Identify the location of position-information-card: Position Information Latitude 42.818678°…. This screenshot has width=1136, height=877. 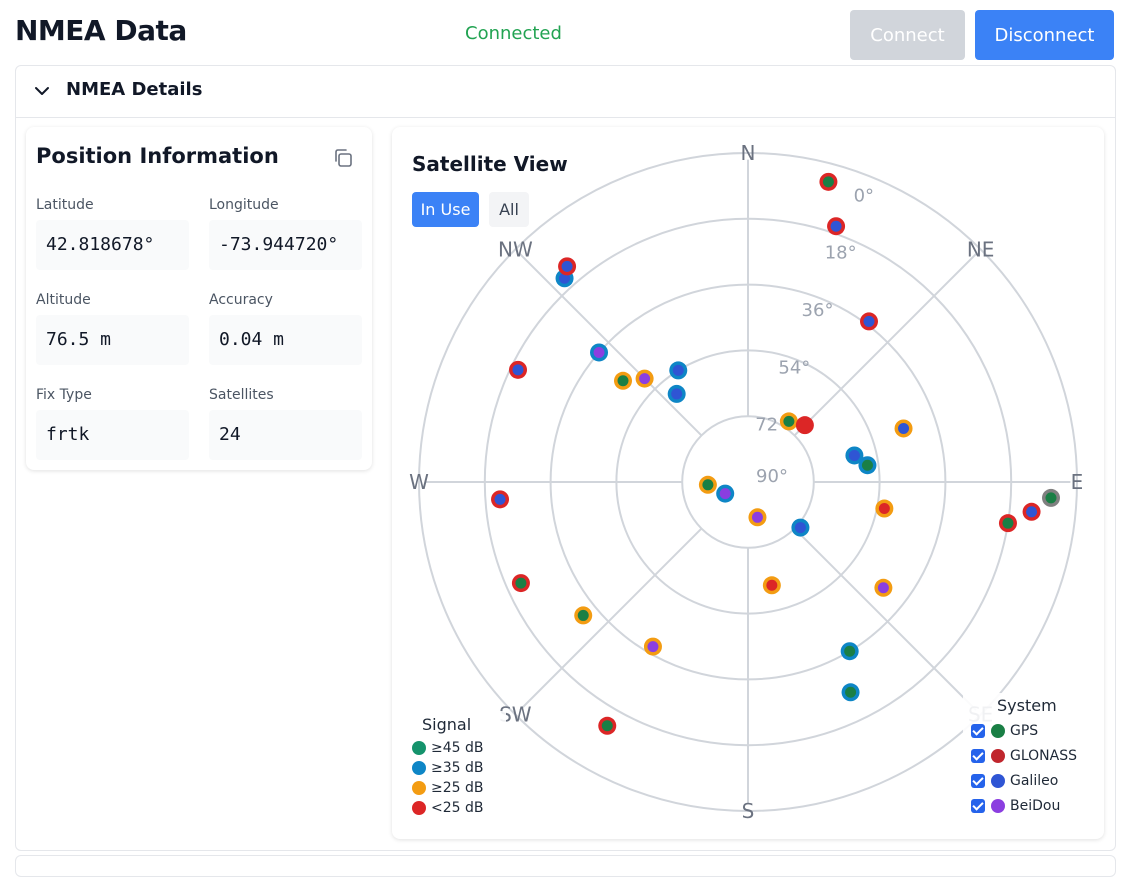
(199, 298).